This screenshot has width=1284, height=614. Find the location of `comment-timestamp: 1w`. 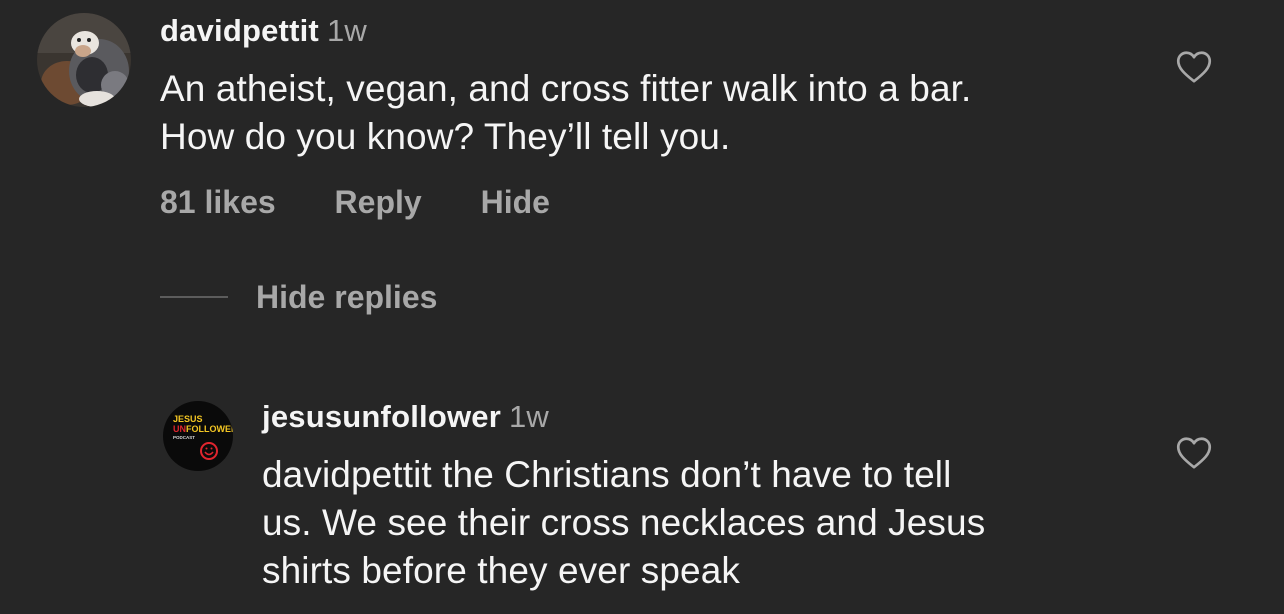

comment-timestamp: 1w is located at coordinates (346, 30).